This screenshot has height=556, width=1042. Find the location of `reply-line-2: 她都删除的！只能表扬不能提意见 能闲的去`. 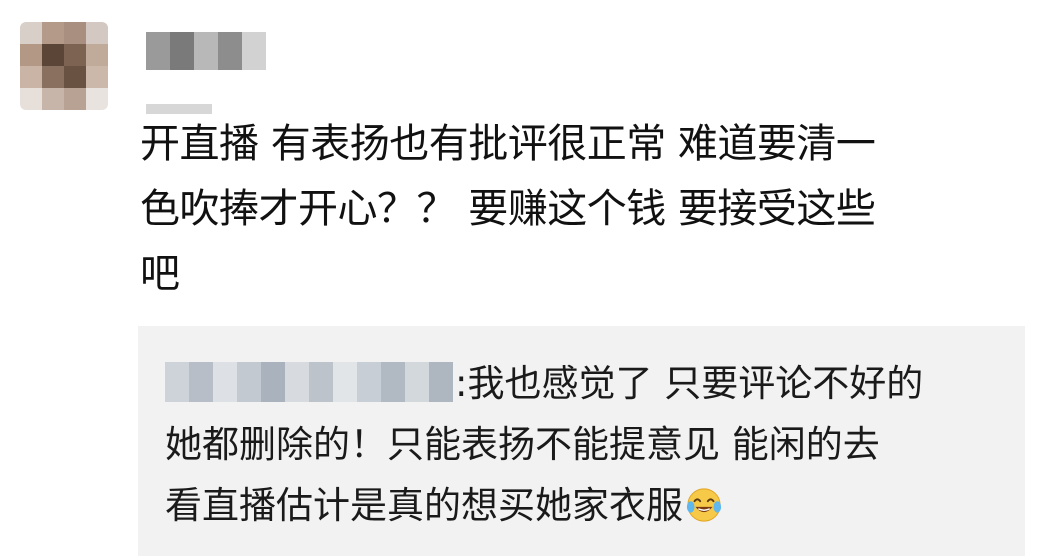

reply-line-2: 她都删除的！只能表扬不能提意见 能闲的去 is located at coordinates (585, 444).